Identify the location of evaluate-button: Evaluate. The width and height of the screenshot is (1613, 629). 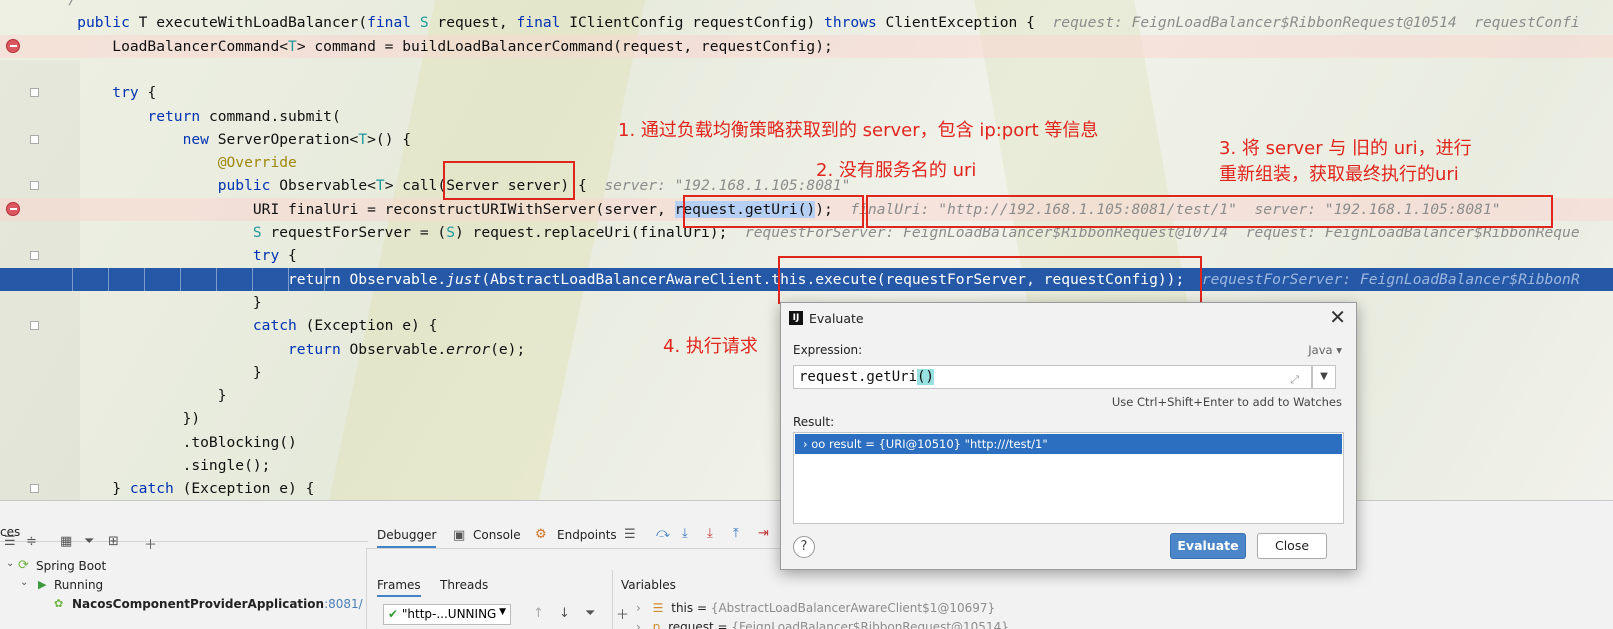
(1208, 546).